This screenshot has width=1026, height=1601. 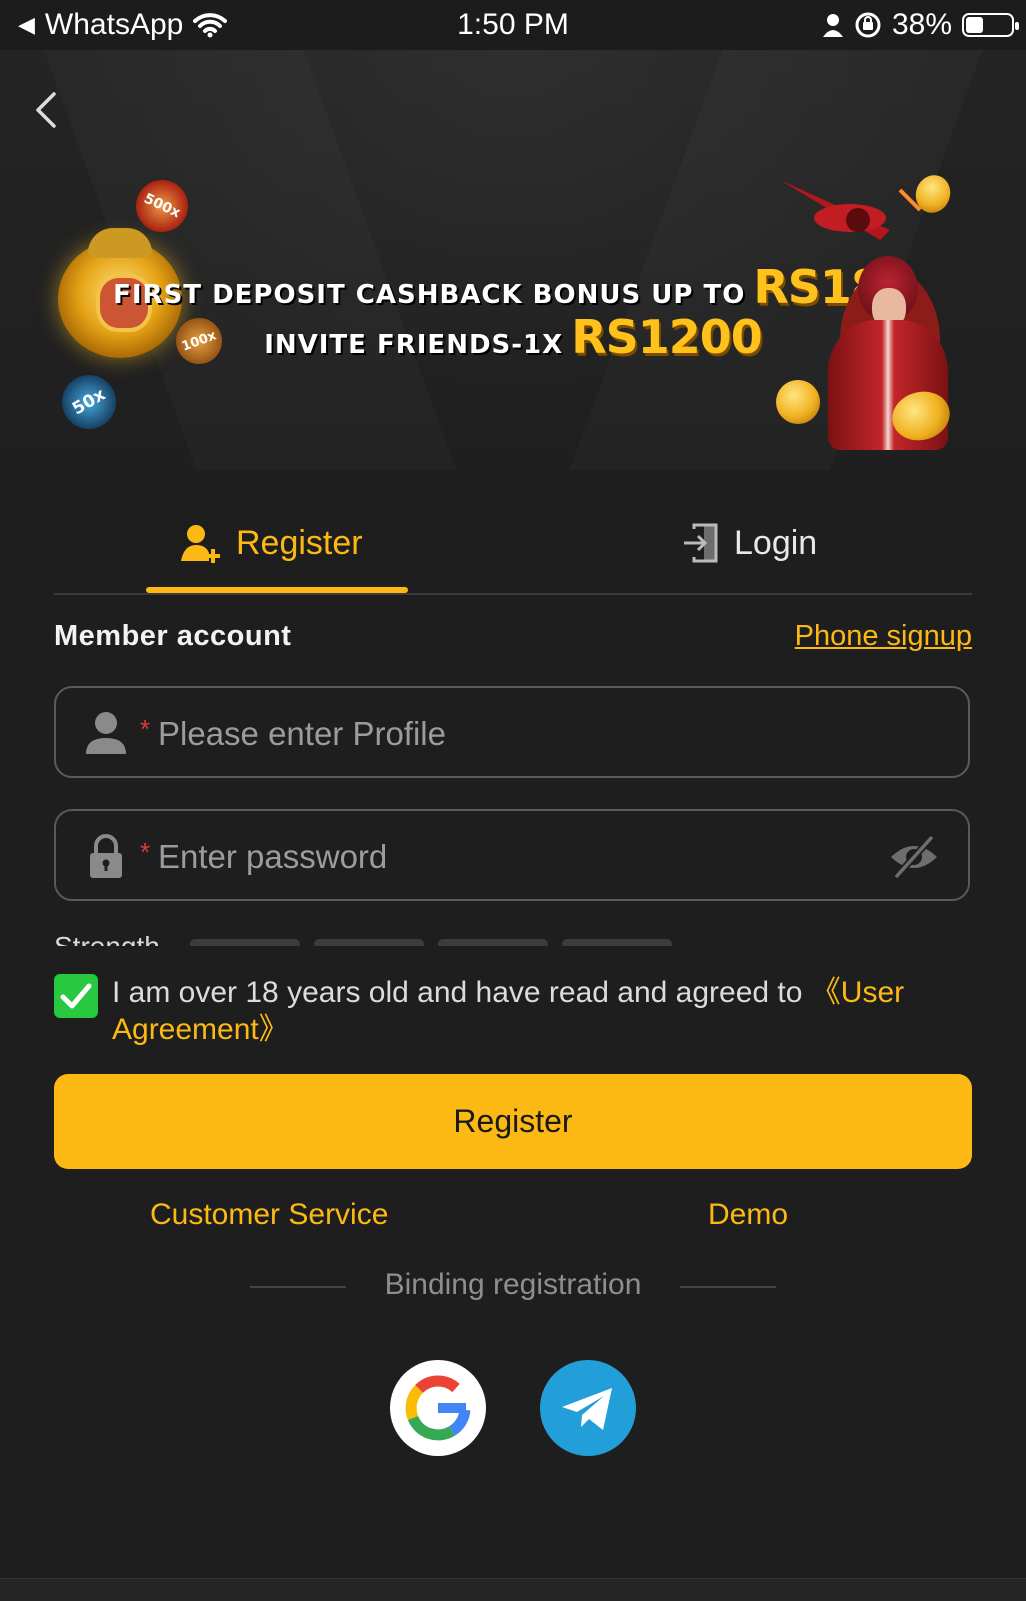 I want to click on phone-signup-link: Phone signup, so click(x=883, y=636).